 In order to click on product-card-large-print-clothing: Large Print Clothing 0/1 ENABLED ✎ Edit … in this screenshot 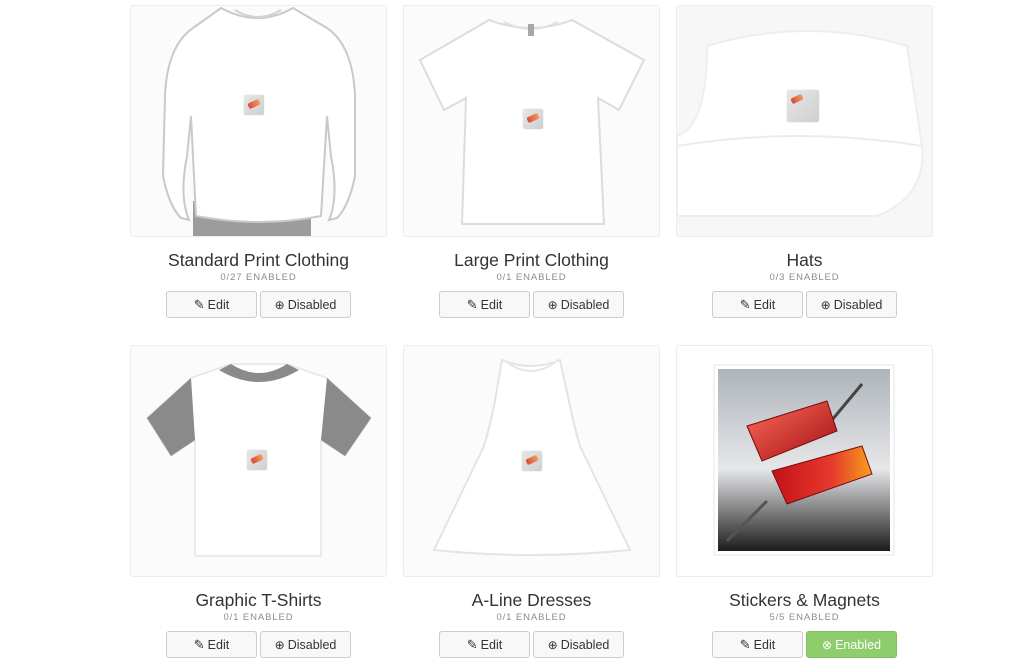, I will do `click(531, 161)`.